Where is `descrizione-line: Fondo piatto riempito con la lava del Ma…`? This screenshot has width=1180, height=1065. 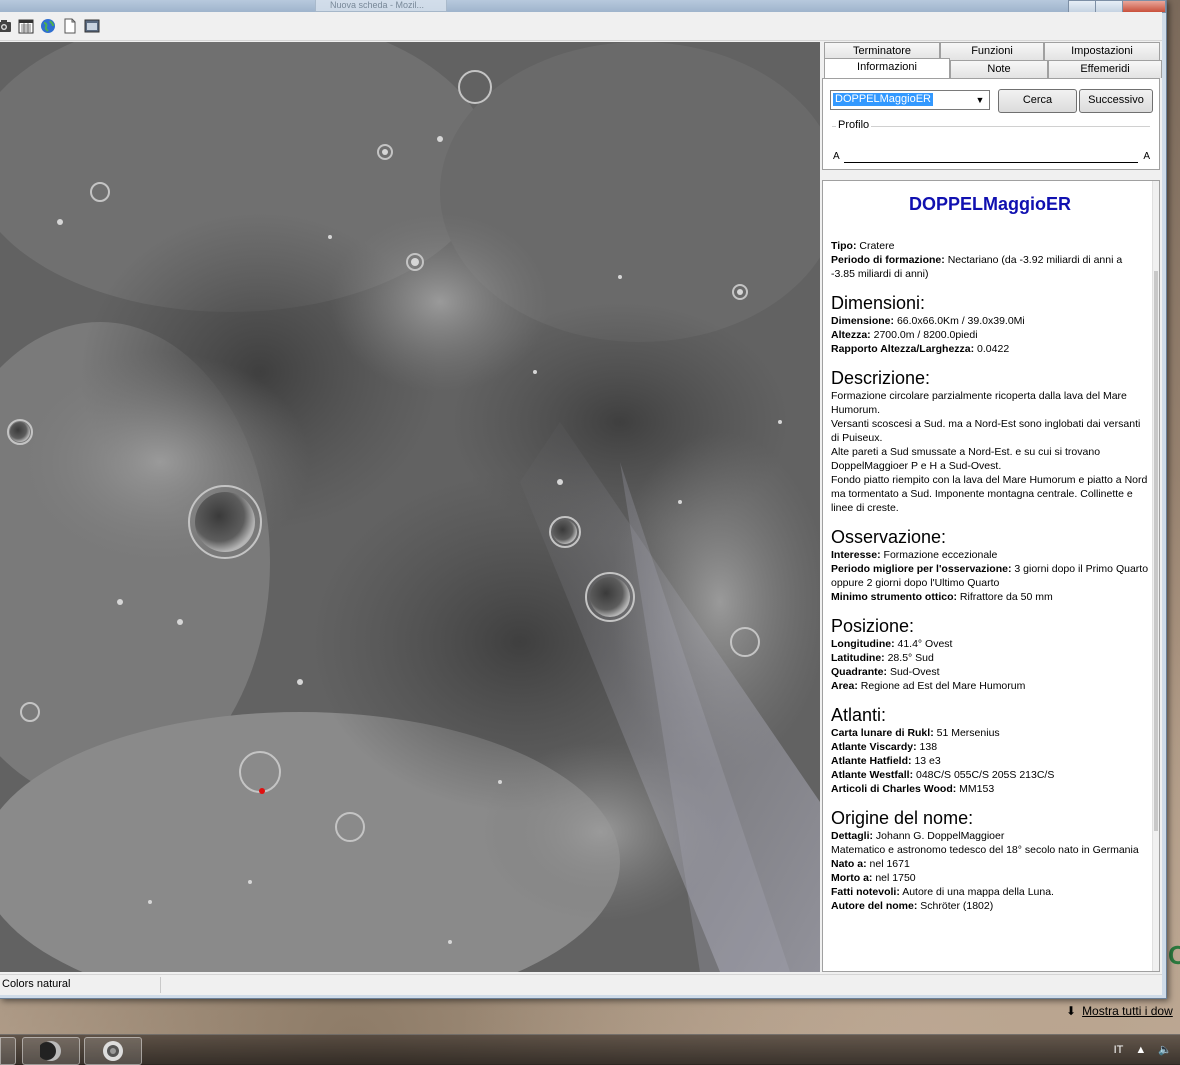 descrizione-line: Fondo piatto riempito con la lava del Ma… is located at coordinates (989, 494).